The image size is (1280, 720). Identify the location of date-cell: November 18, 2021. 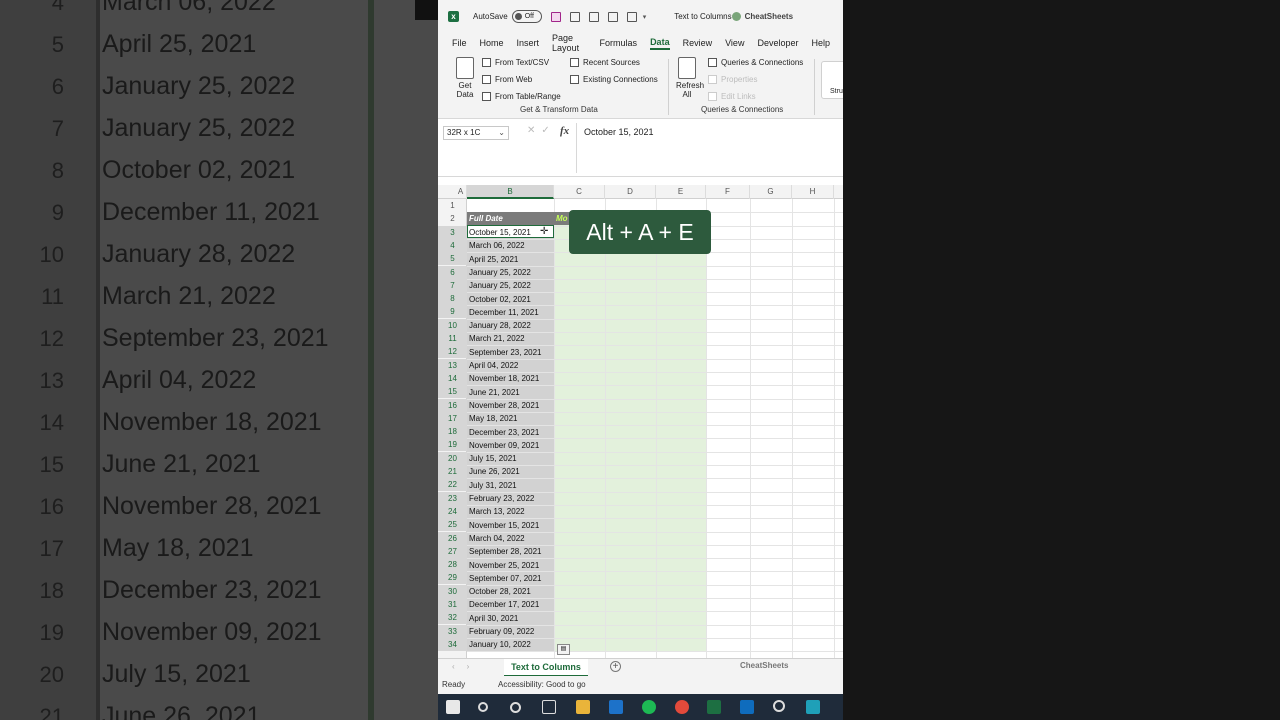
(504, 378).